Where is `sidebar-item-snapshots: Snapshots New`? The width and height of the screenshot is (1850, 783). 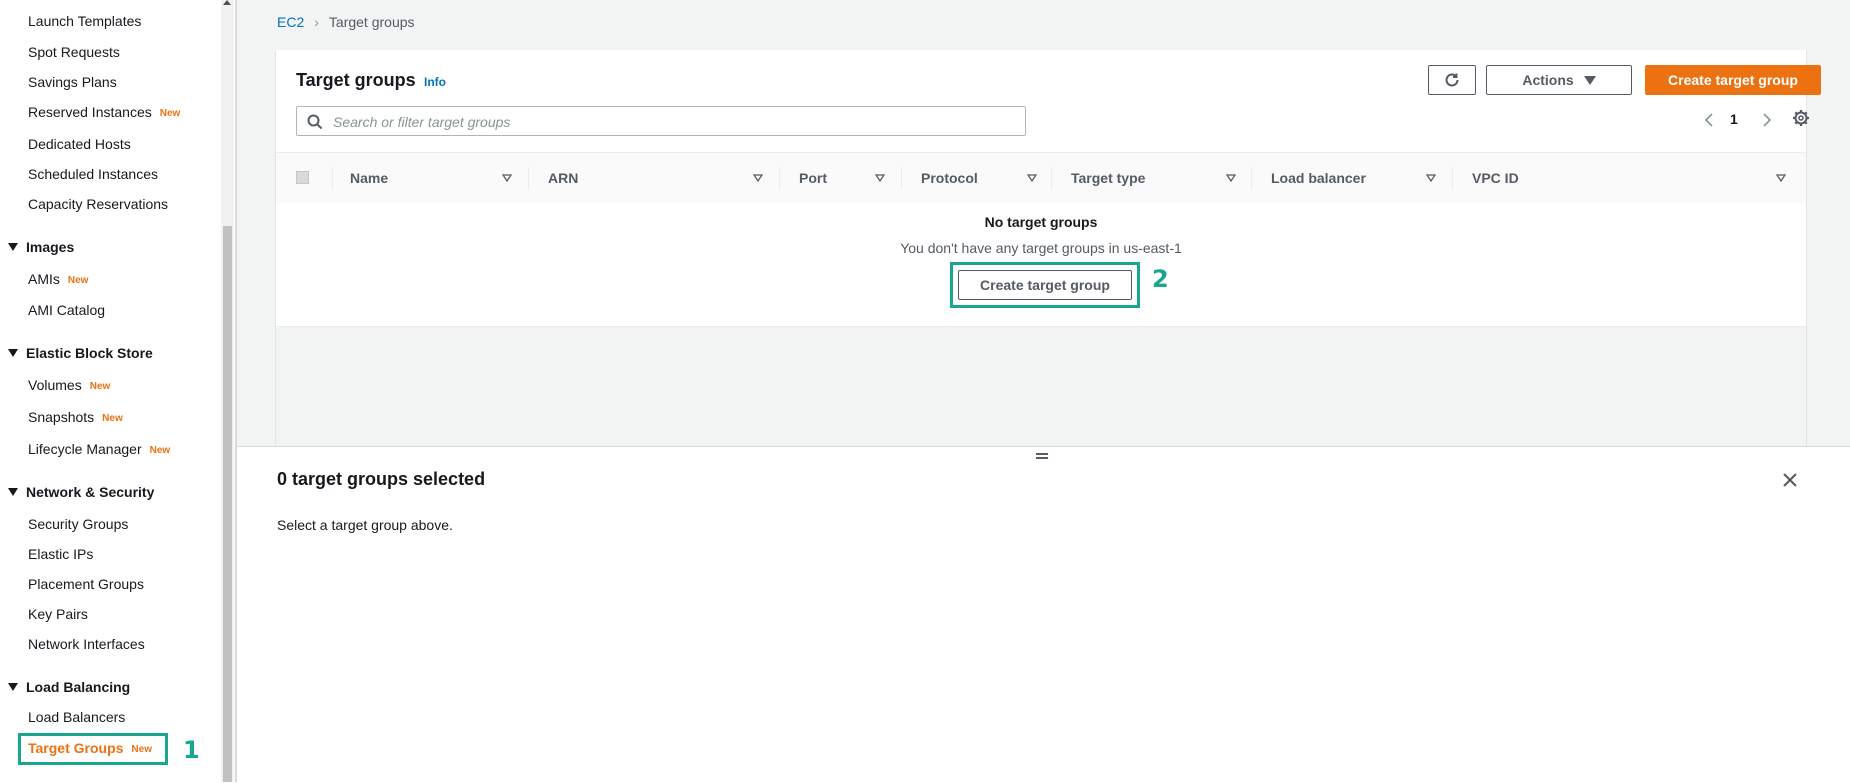 sidebar-item-snapshots: Snapshots New is located at coordinates (75, 417).